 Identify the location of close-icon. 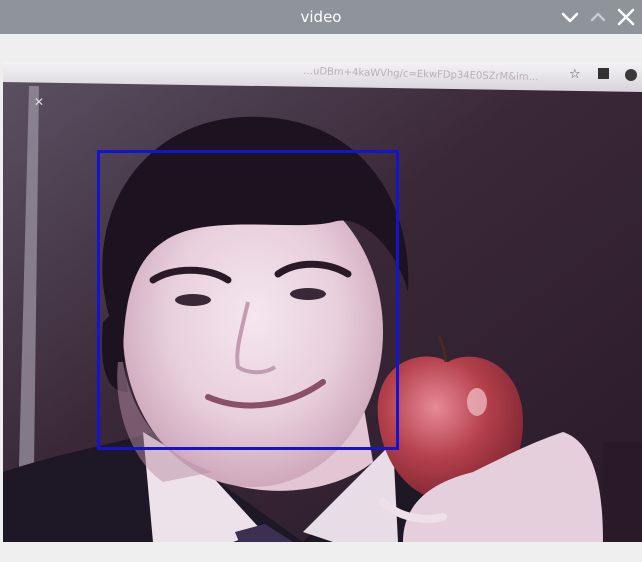
(626, 17).